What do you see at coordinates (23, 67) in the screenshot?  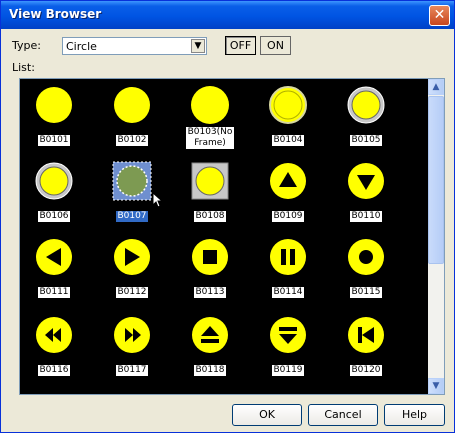 I see `list-label: List:` at bounding box center [23, 67].